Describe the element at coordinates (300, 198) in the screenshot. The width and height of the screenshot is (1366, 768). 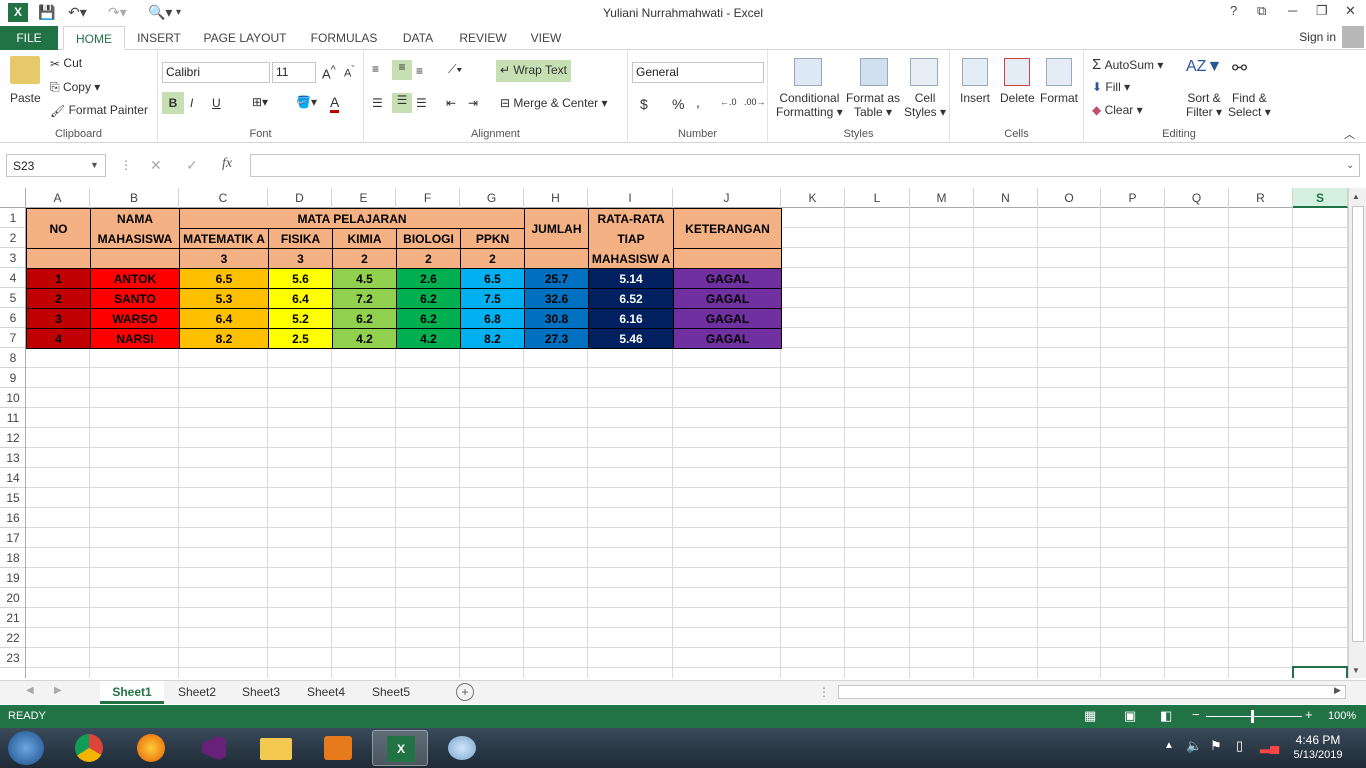
I see `column-header-d: D` at that location.